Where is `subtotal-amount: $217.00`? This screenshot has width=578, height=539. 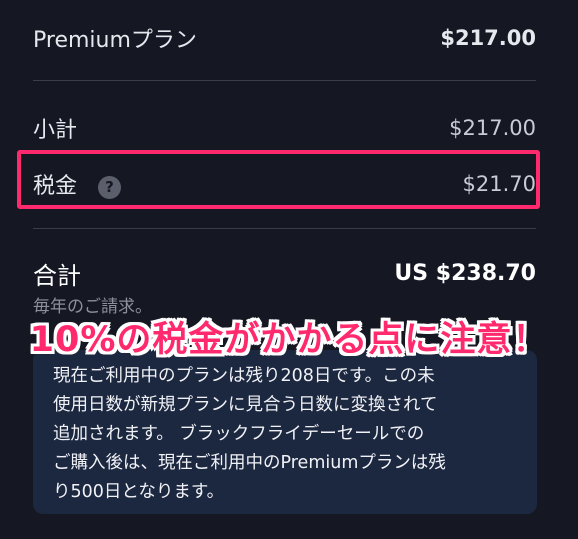
subtotal-amount: $217.00 is located at coordinates (492, 128).